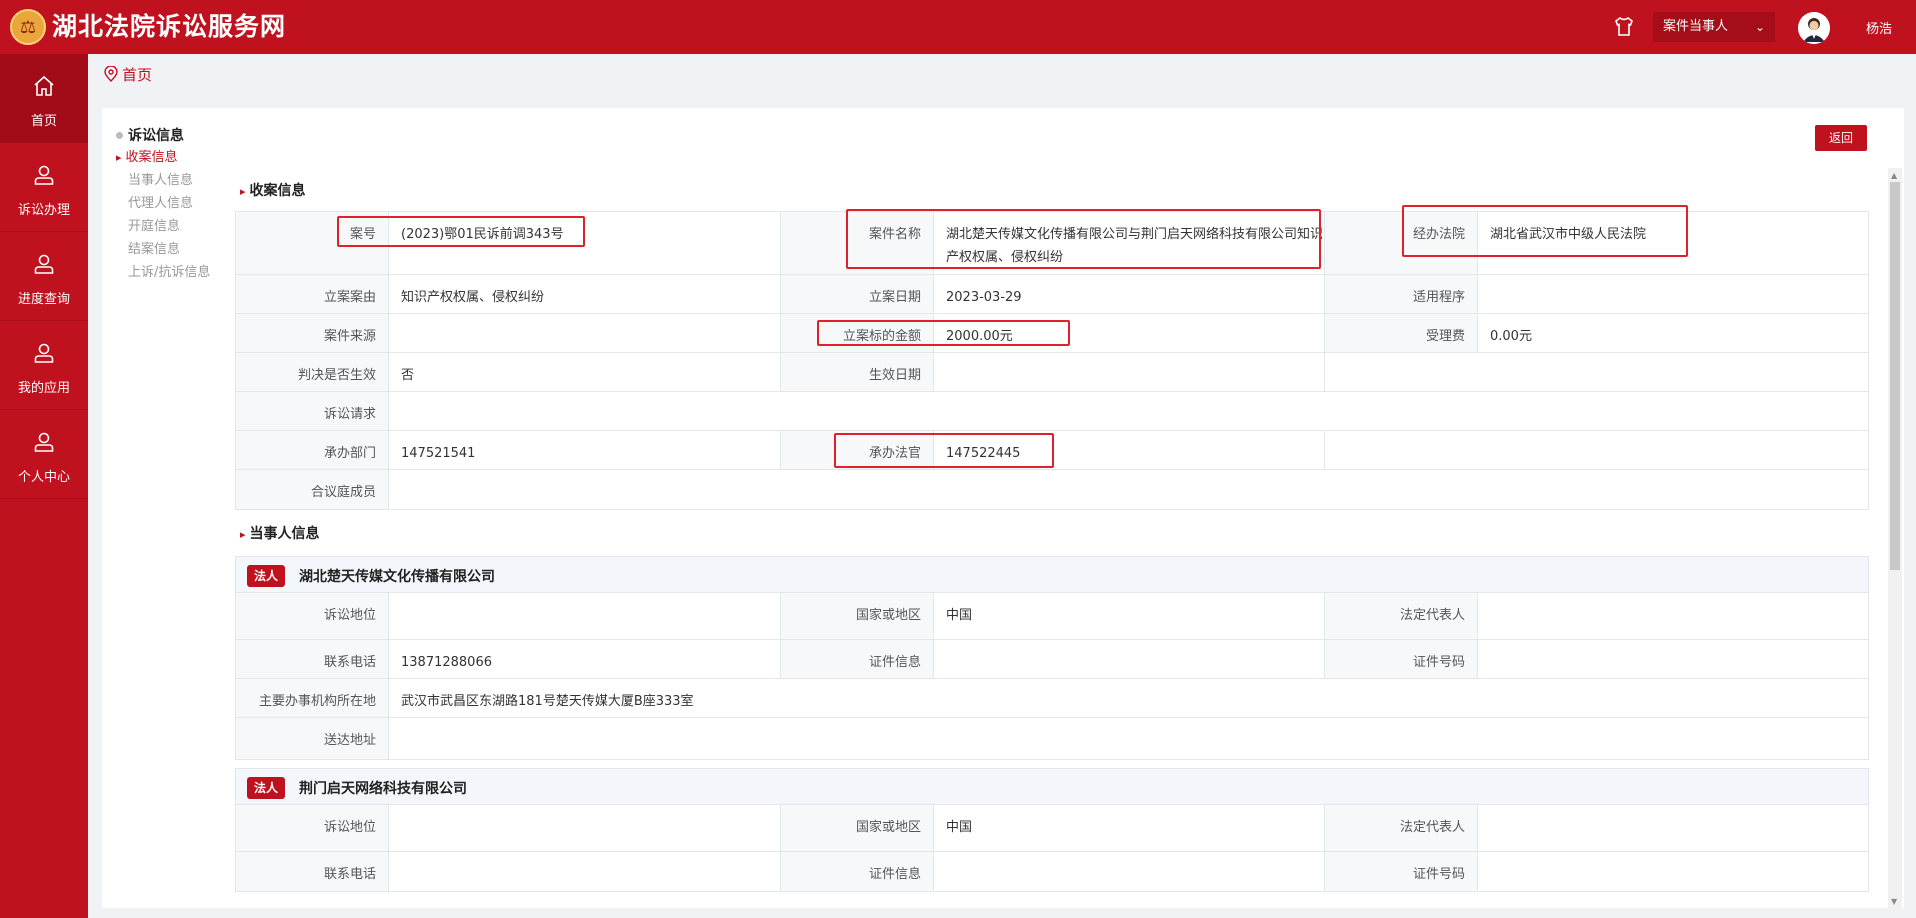 The width and height of the screenshot is (1916, 918). I want to click on field-label: 主要办事机构所在地, so click(312, 698).